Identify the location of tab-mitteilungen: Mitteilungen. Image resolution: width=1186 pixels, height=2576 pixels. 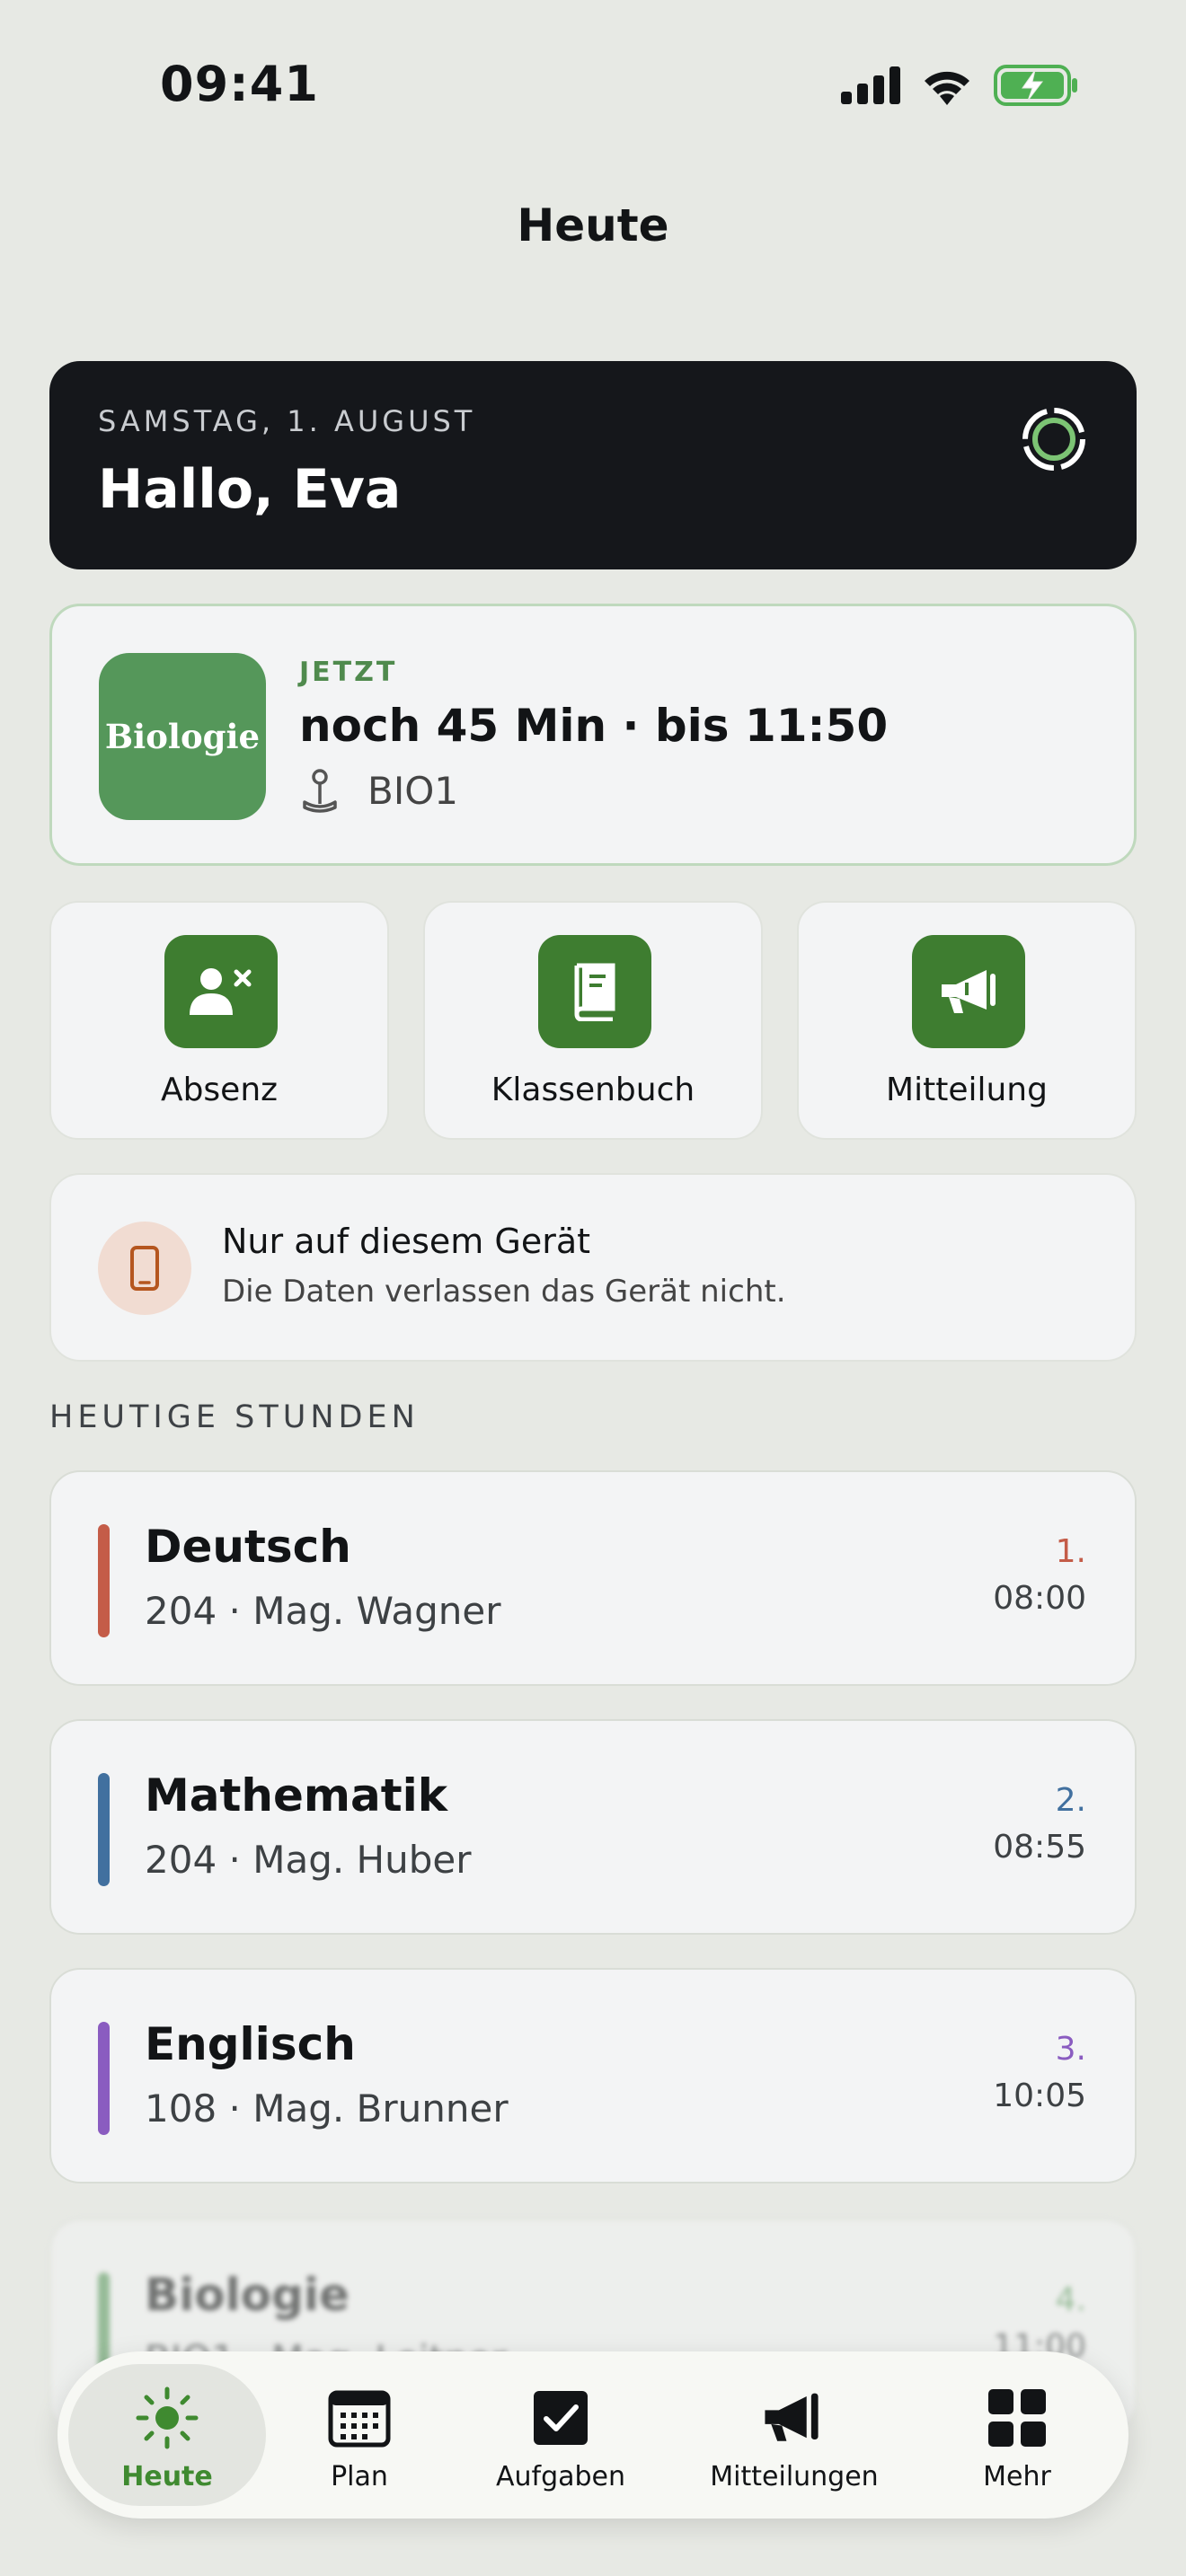
(794, 2435).